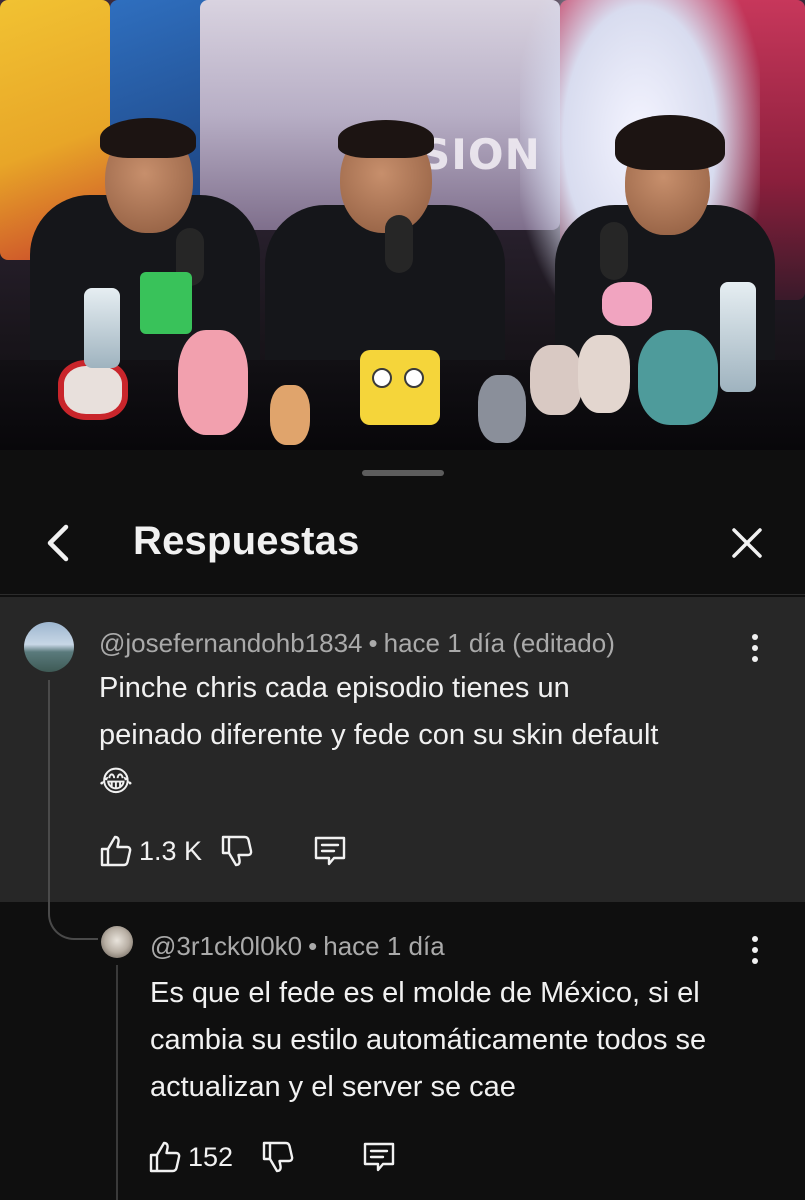  Describe the element at coordinates (226, 946) in the screenshot. I see `reply-author: @3r1ck0l0k0` at that location.